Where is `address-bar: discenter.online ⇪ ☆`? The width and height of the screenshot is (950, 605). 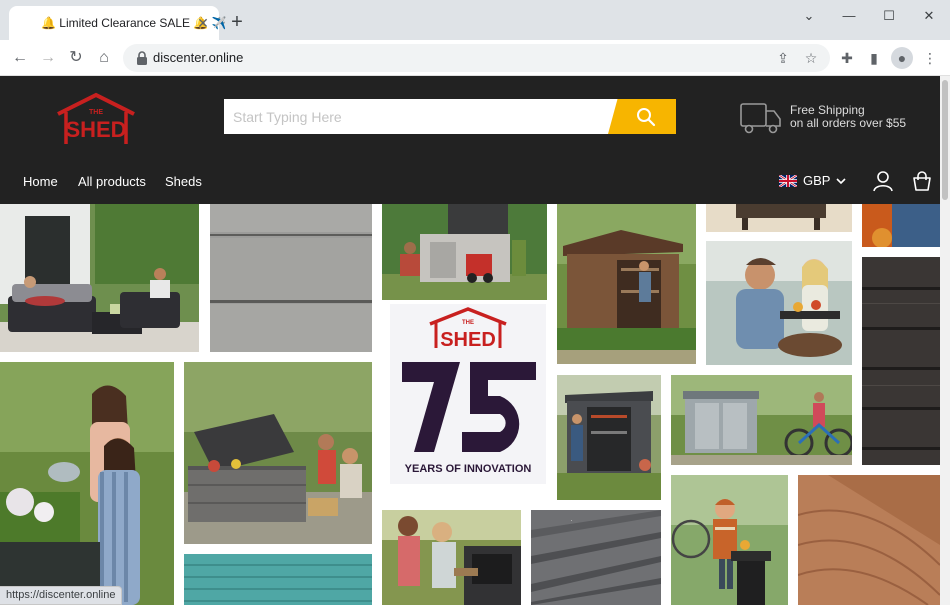 address-bar: discenter.online ⇪ ☆ is located at coordinates (476, 58).